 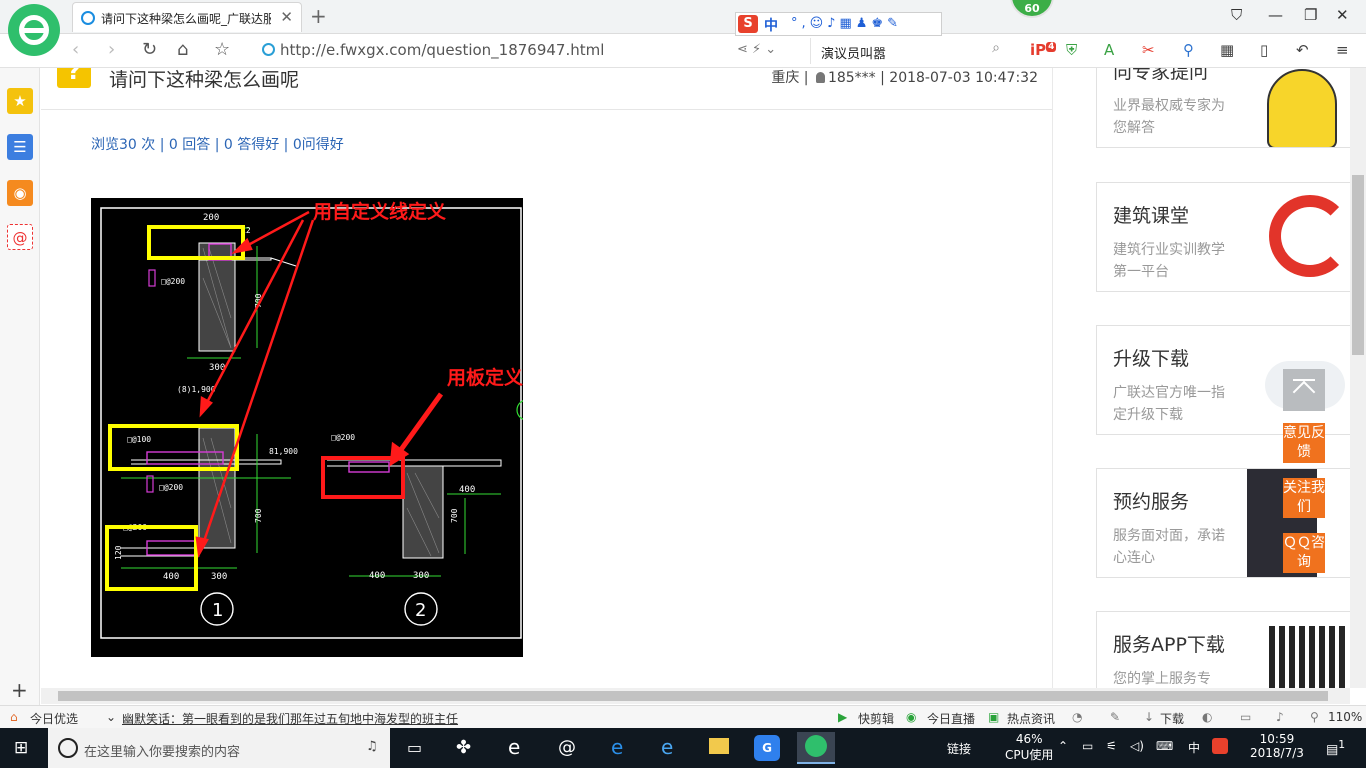 What do you see at coordinates (485, 377) in the screenshot?
I see `annotation-slab: 用板定义` at bounding box center [485, 377].